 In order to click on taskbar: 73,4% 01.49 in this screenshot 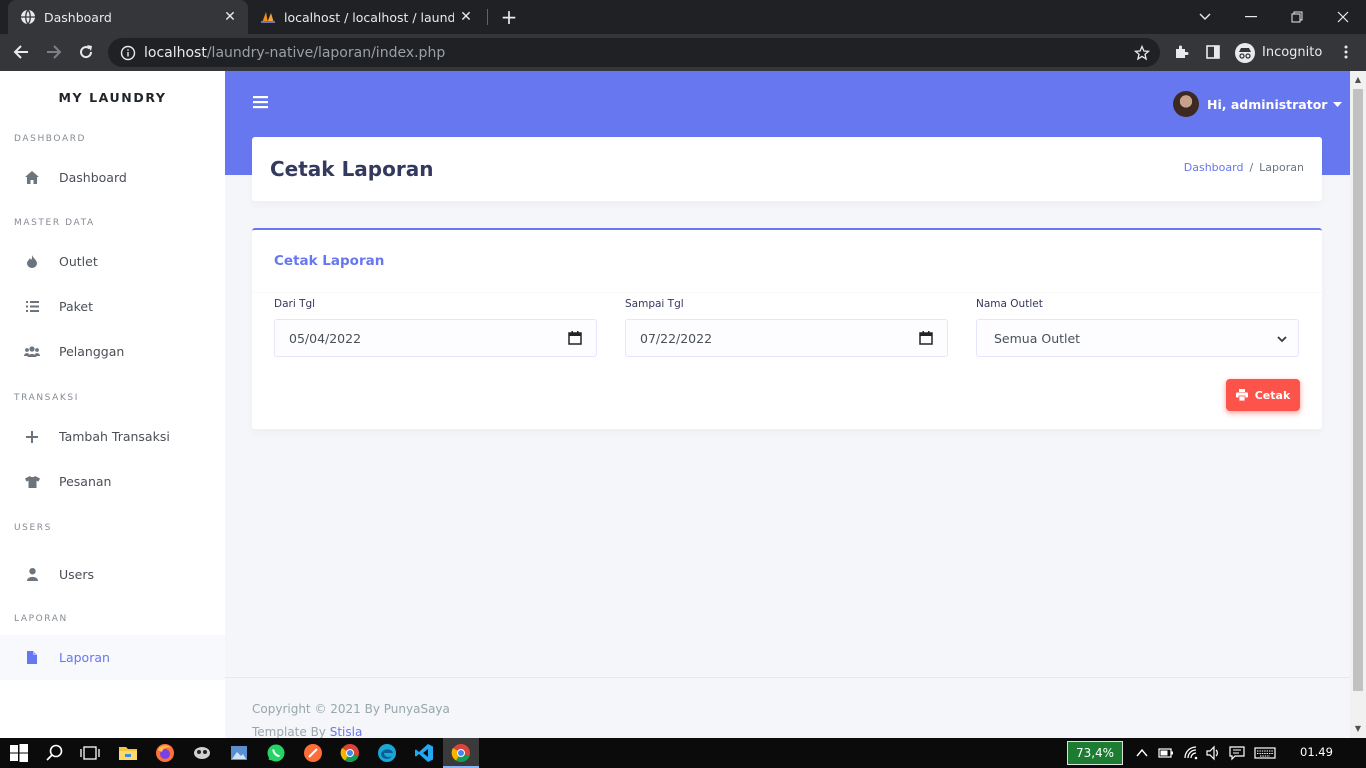, I will do `click(683, 753)`.